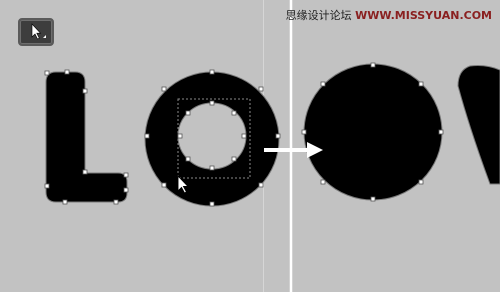 This screenshot has height=292, width=500. What do you see at coordinates (423, 15) in the screenshot?
I see `watermark-url-text: WWW.MISSYUAN.COM` at bounding box center [423, 15].